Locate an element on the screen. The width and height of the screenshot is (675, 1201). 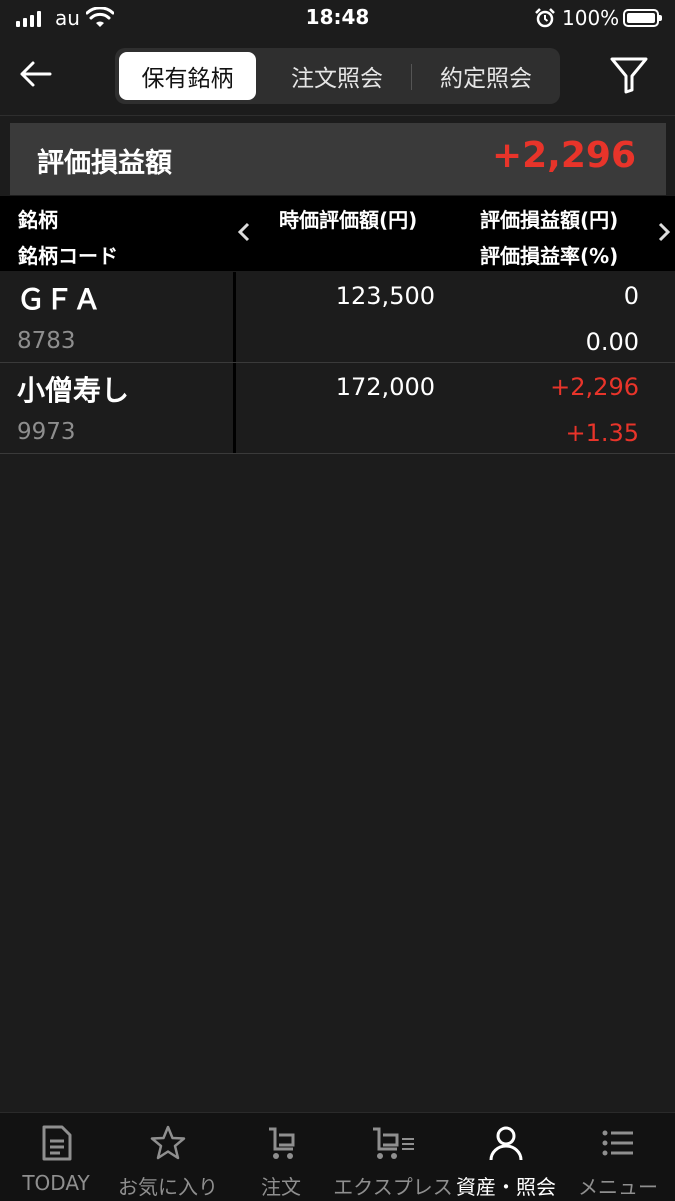
chevron-left-icon is located at coordinates (244, 232).